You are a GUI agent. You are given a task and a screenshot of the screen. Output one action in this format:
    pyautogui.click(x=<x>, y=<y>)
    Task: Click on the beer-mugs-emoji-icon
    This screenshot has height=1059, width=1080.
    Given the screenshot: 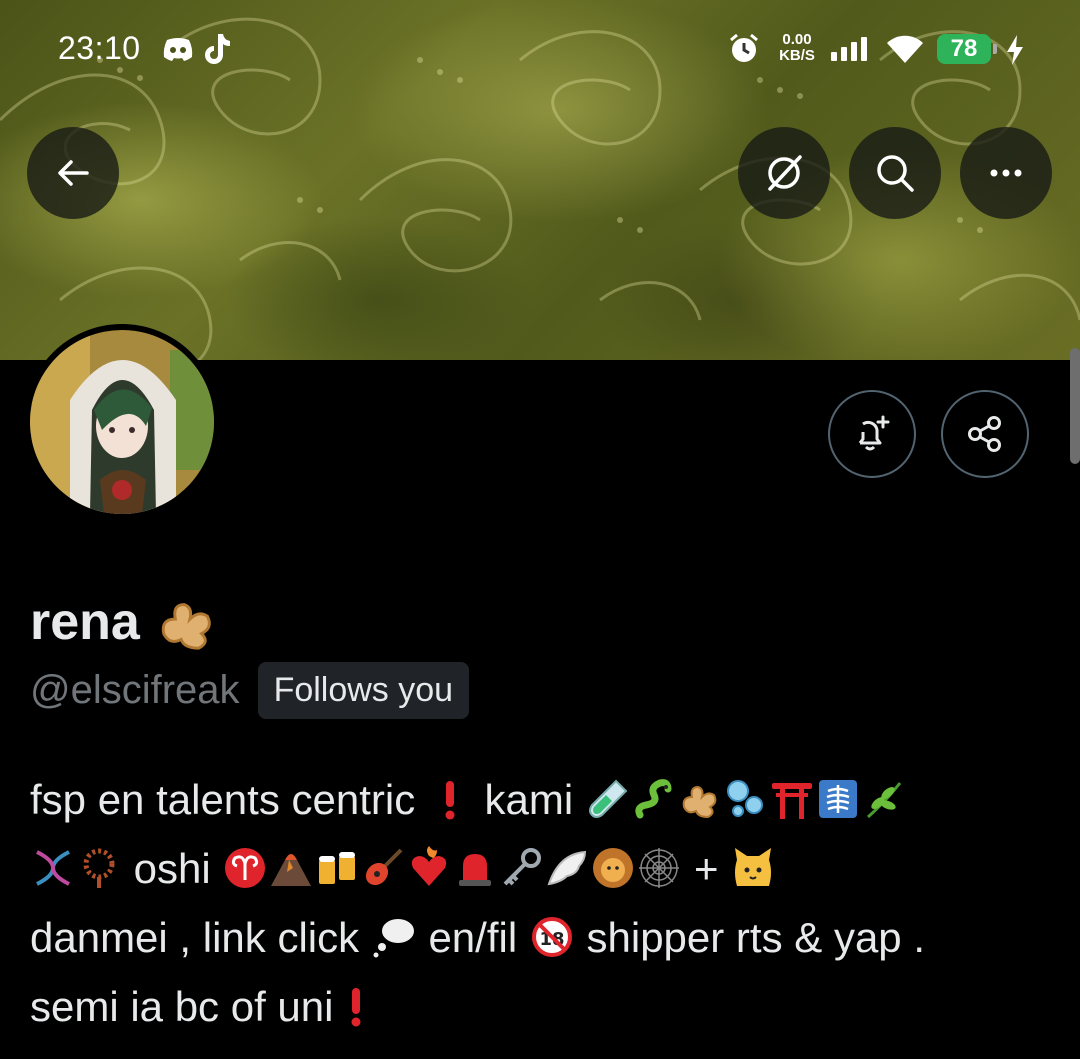 What is the action you would take?
    pyautogui.click(x=337, y=868)
    